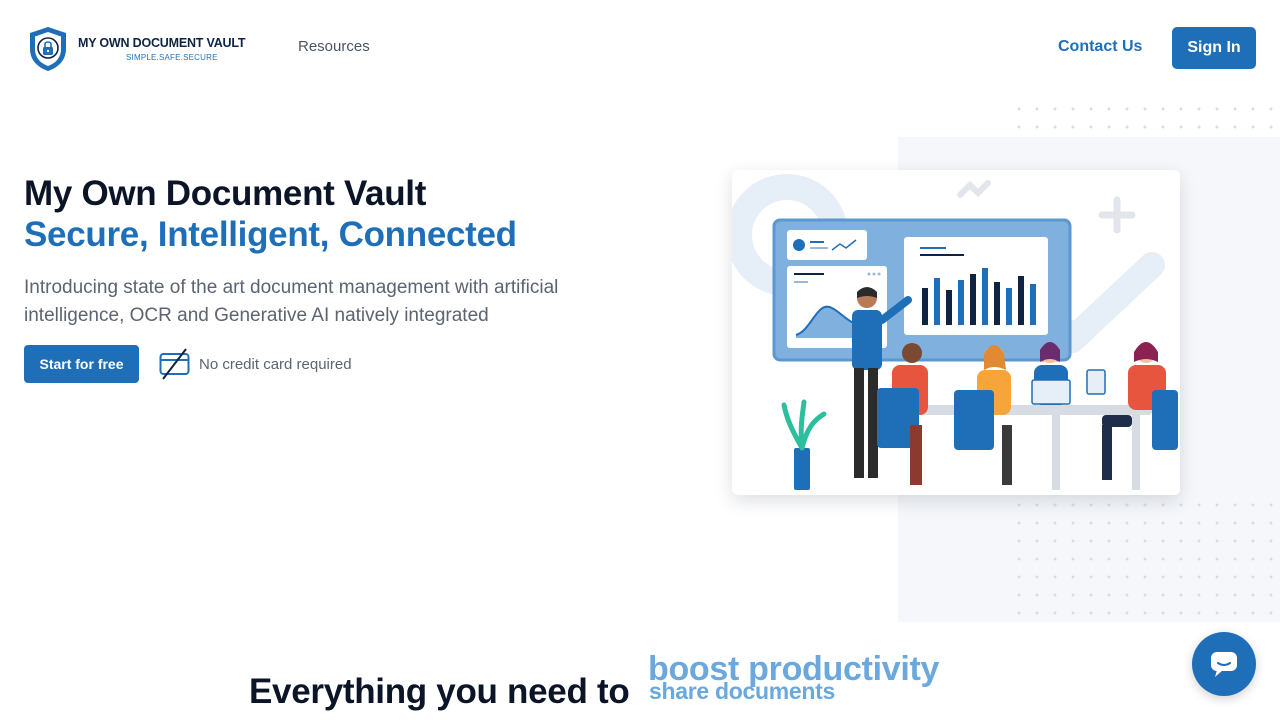  What do you see at coordinates (172, 57) in the screenshot?
I see `brand-tagline: SIMPLE.SAFE.SECURE` at bounding box center [172, 57].